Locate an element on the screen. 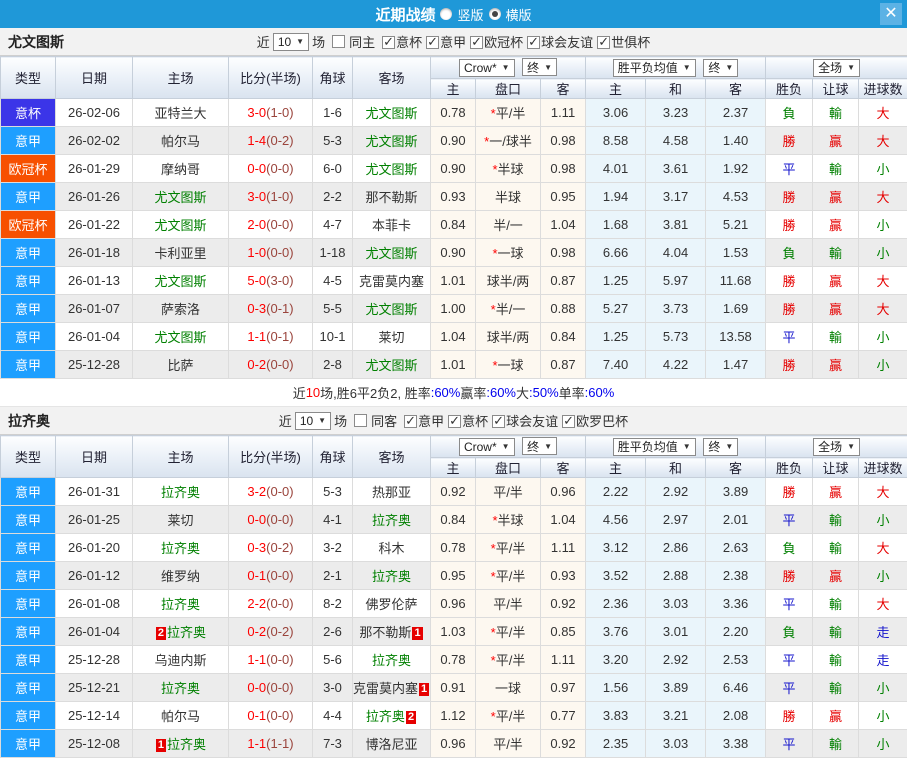 This screenshot has height=758, width=907. home-team: 尤文图斯 is located at coordinates (181, 225).